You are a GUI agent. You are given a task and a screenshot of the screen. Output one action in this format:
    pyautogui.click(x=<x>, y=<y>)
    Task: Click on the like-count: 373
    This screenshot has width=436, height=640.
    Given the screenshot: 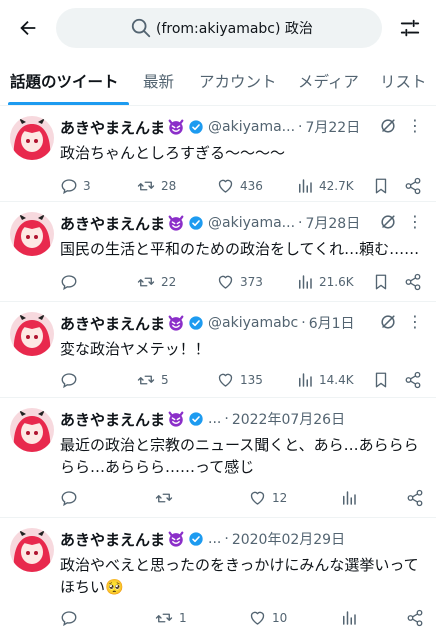 What is the action you would take?
    pyautogui.click(x=251, y=282)
    